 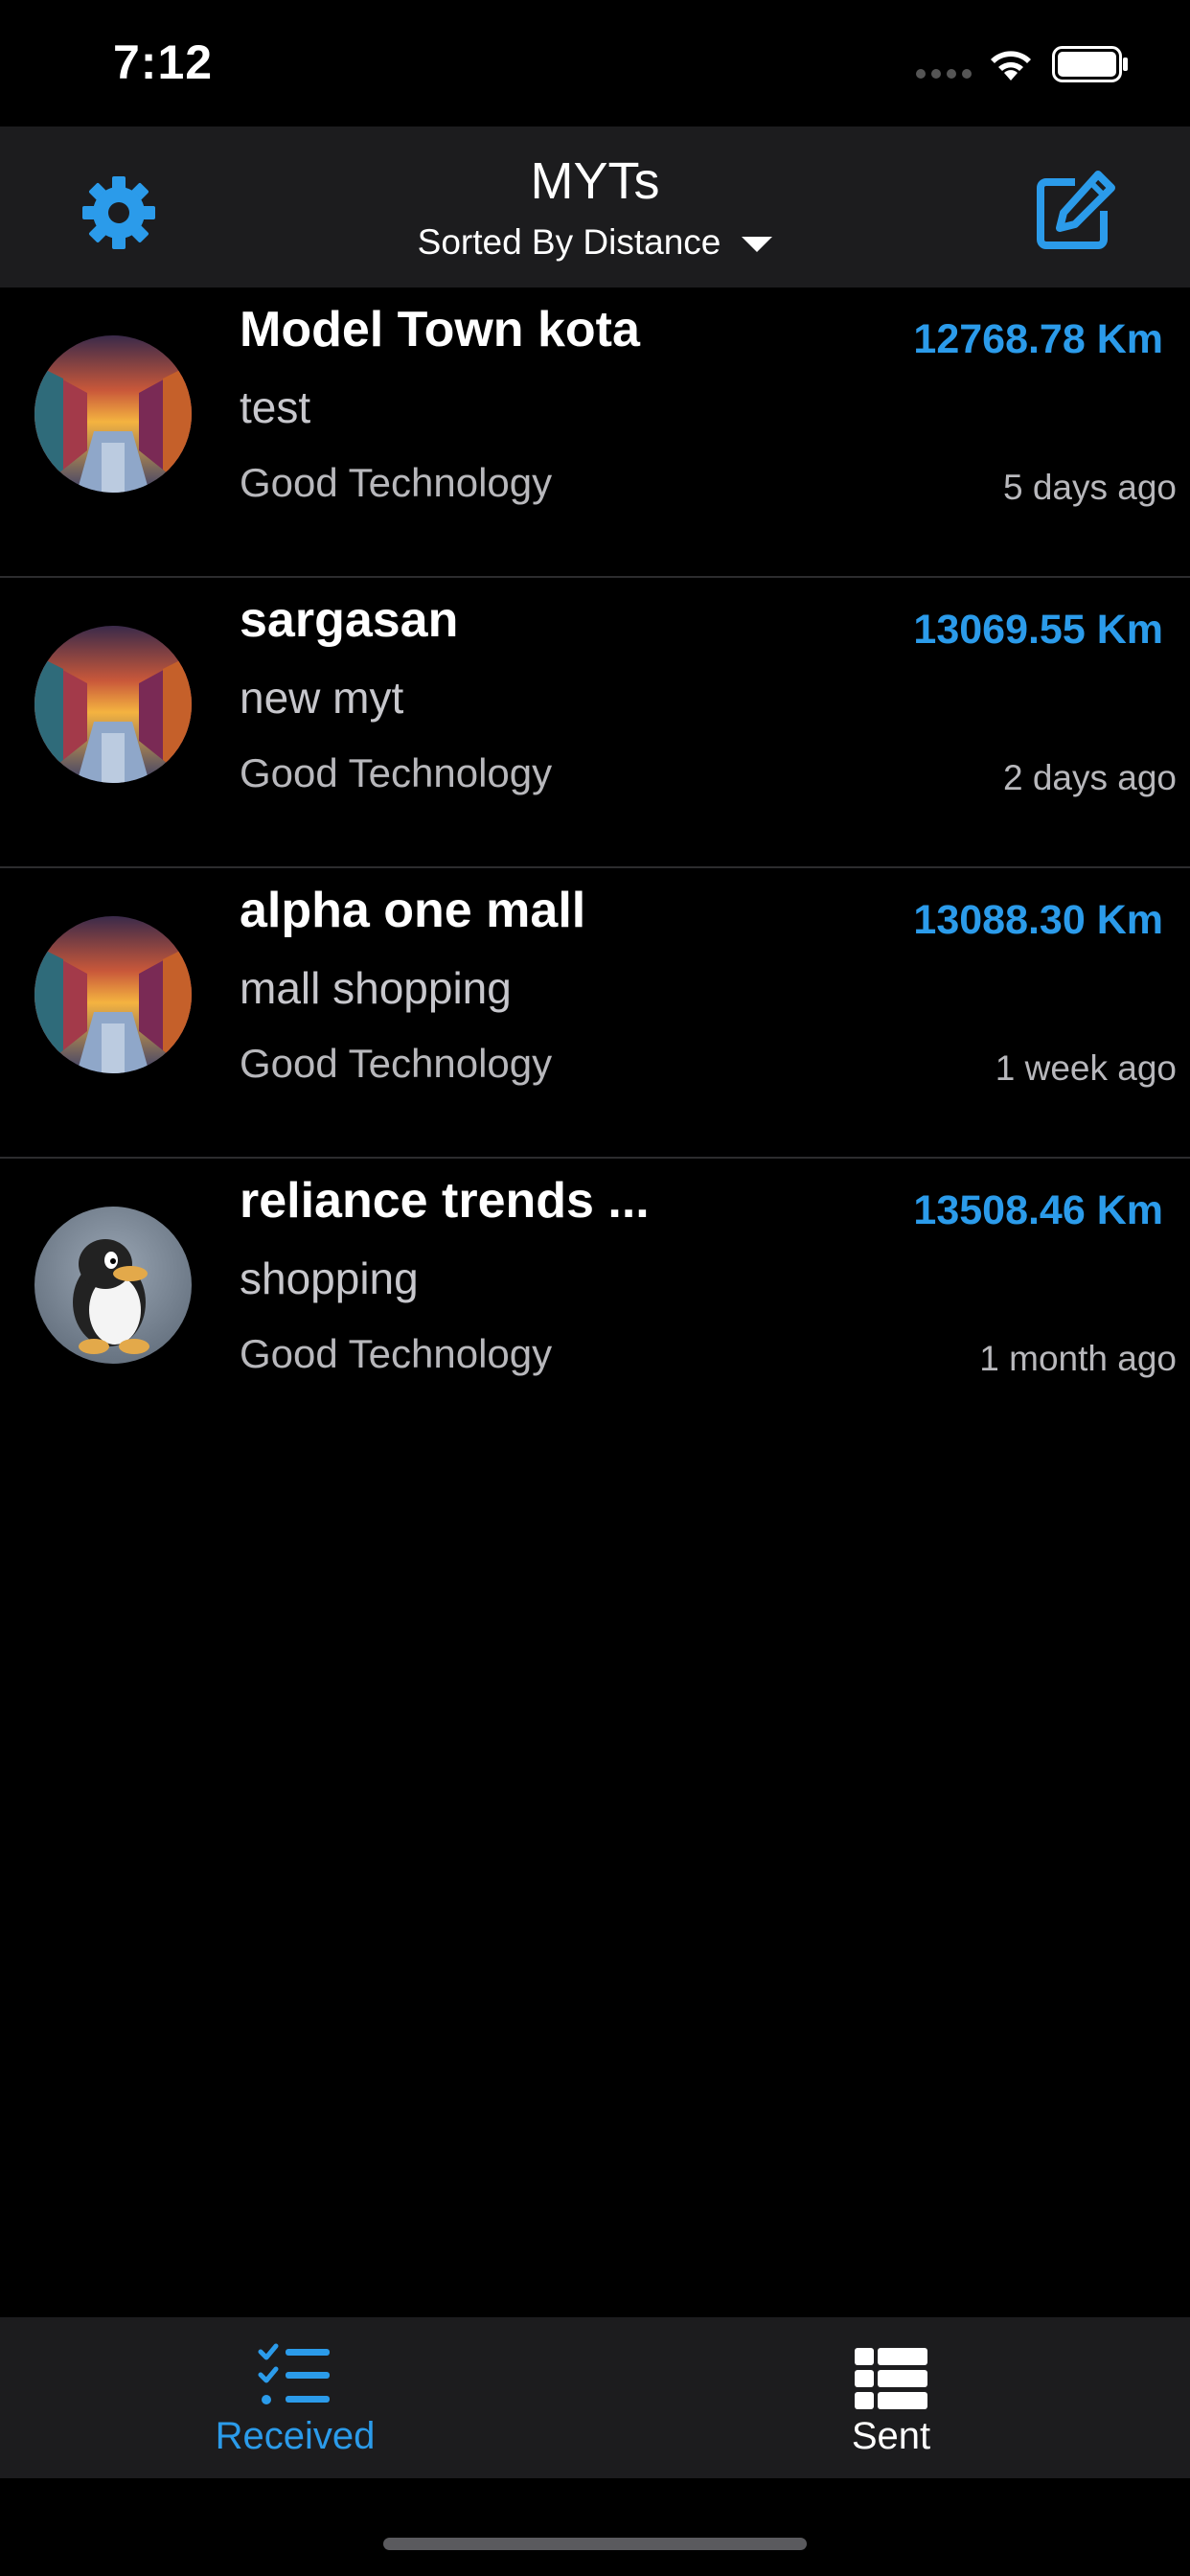 What do you see at coordinates (350, 620) in the screenshot?
I see `item-title: sargasan` at bounding box center [350, 620].